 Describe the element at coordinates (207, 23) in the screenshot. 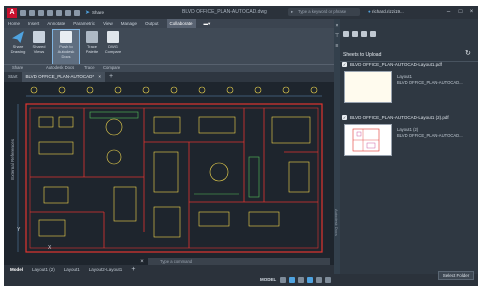

I see `ribbon-options-icon: ▬▾` at that location.